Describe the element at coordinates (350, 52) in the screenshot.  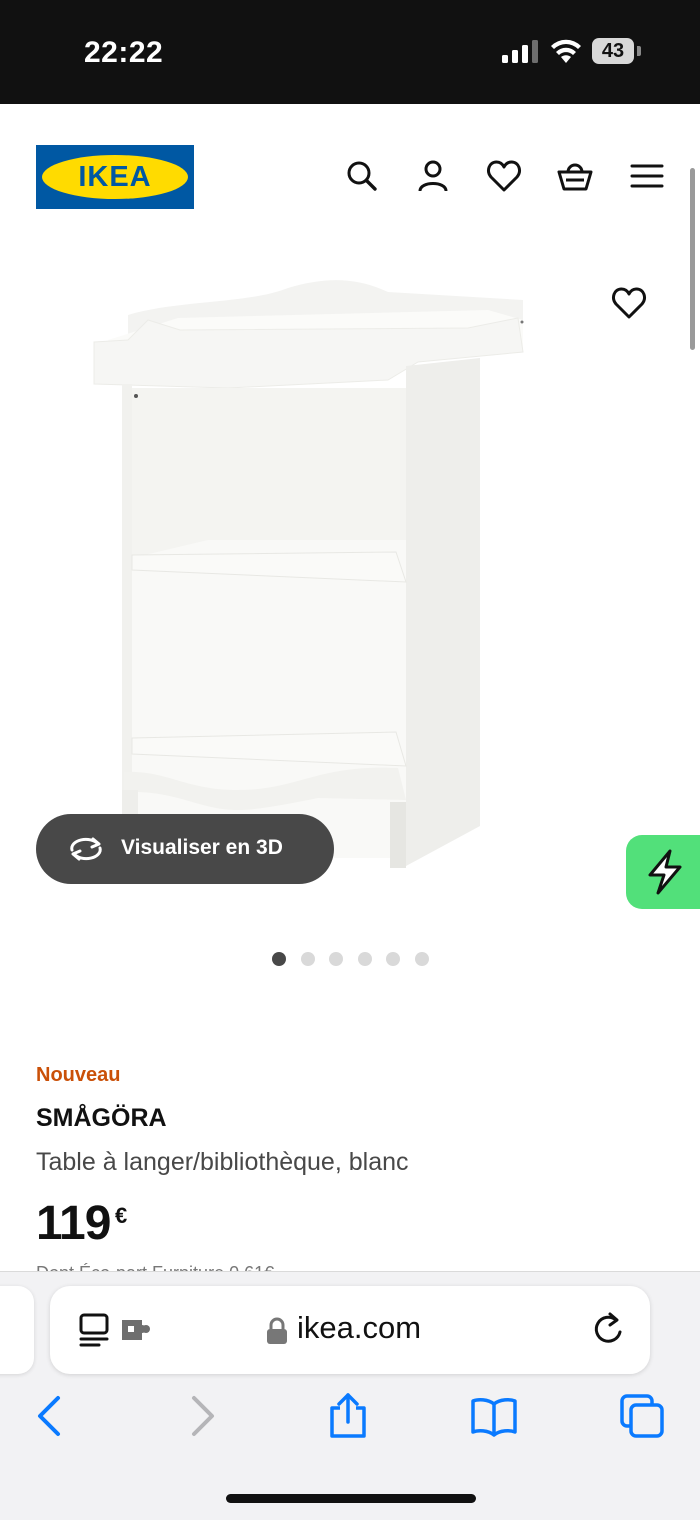
I see `status-bar: 22:22 43` at that location.